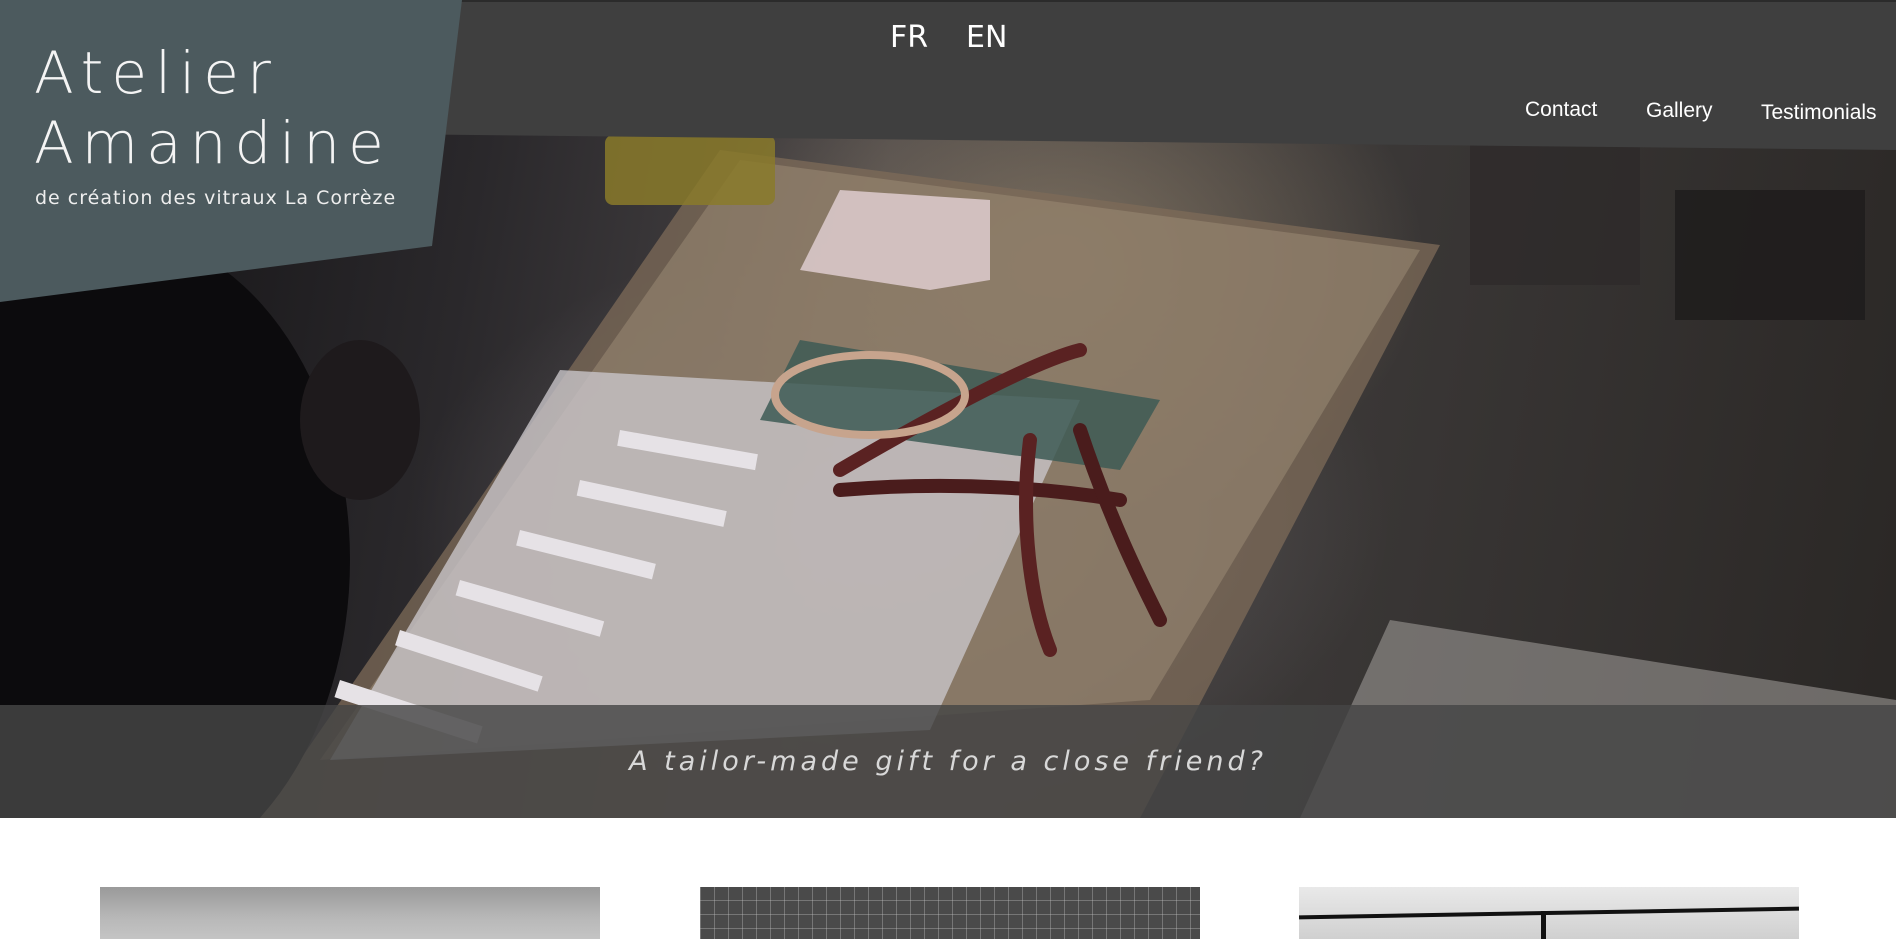 The width and height of the screenshot is (1896, 939). Describe the element at coordinates (986, 37) in the screenshot. I see `language-en-link: EN` at that location.